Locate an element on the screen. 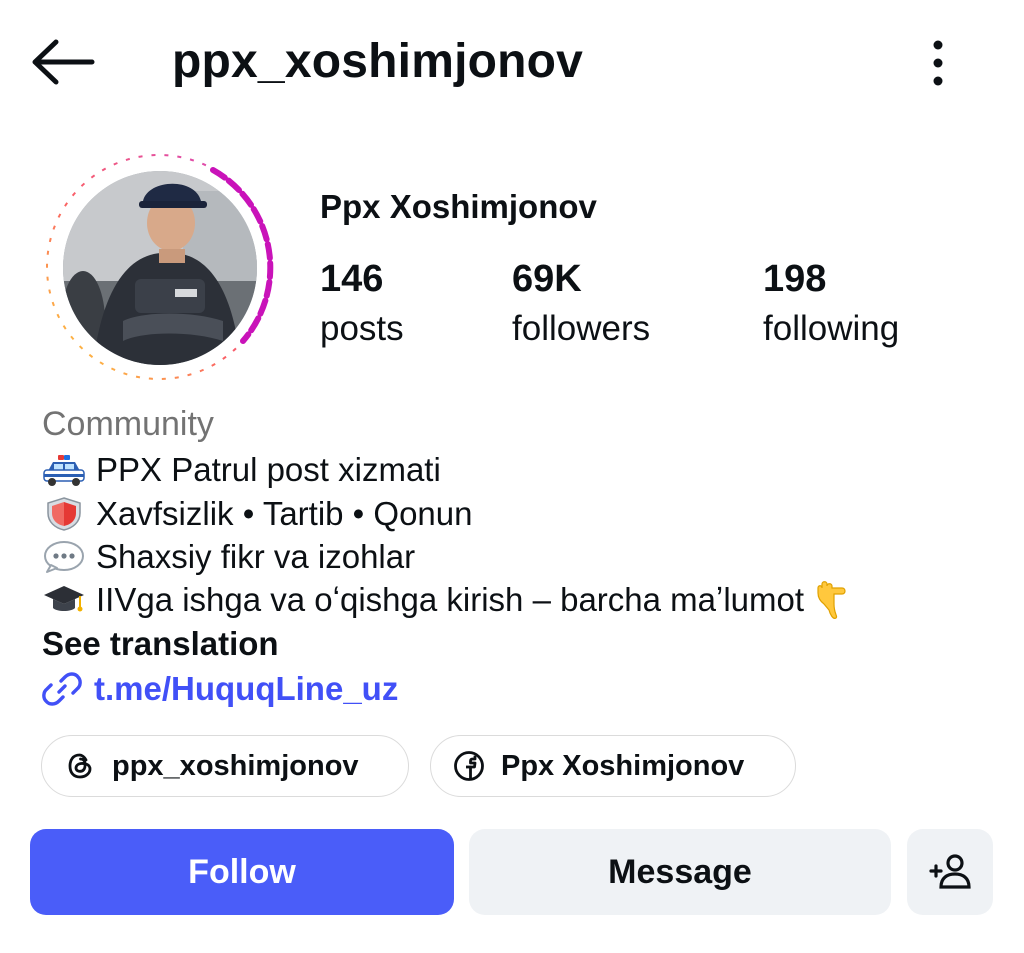 Image resolution: width=1024 pixels, height=953 pixels. link-icon is located at coordinates (62, 689).